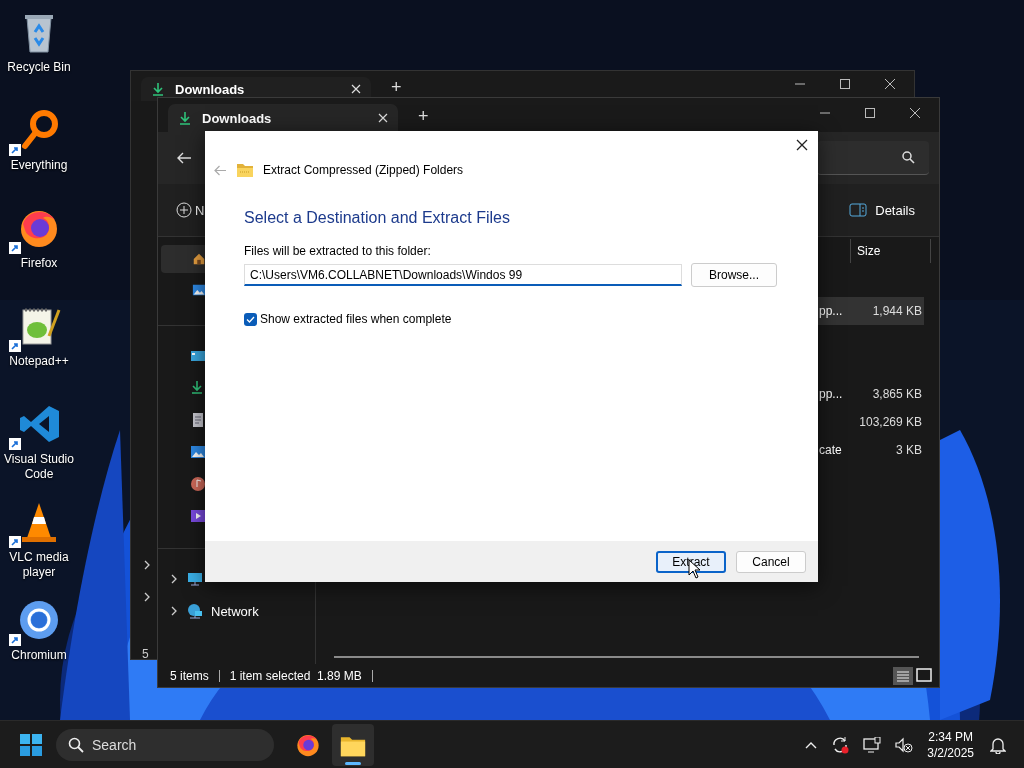  I want to click on icon-label: VLC media player, so click(39, 565).